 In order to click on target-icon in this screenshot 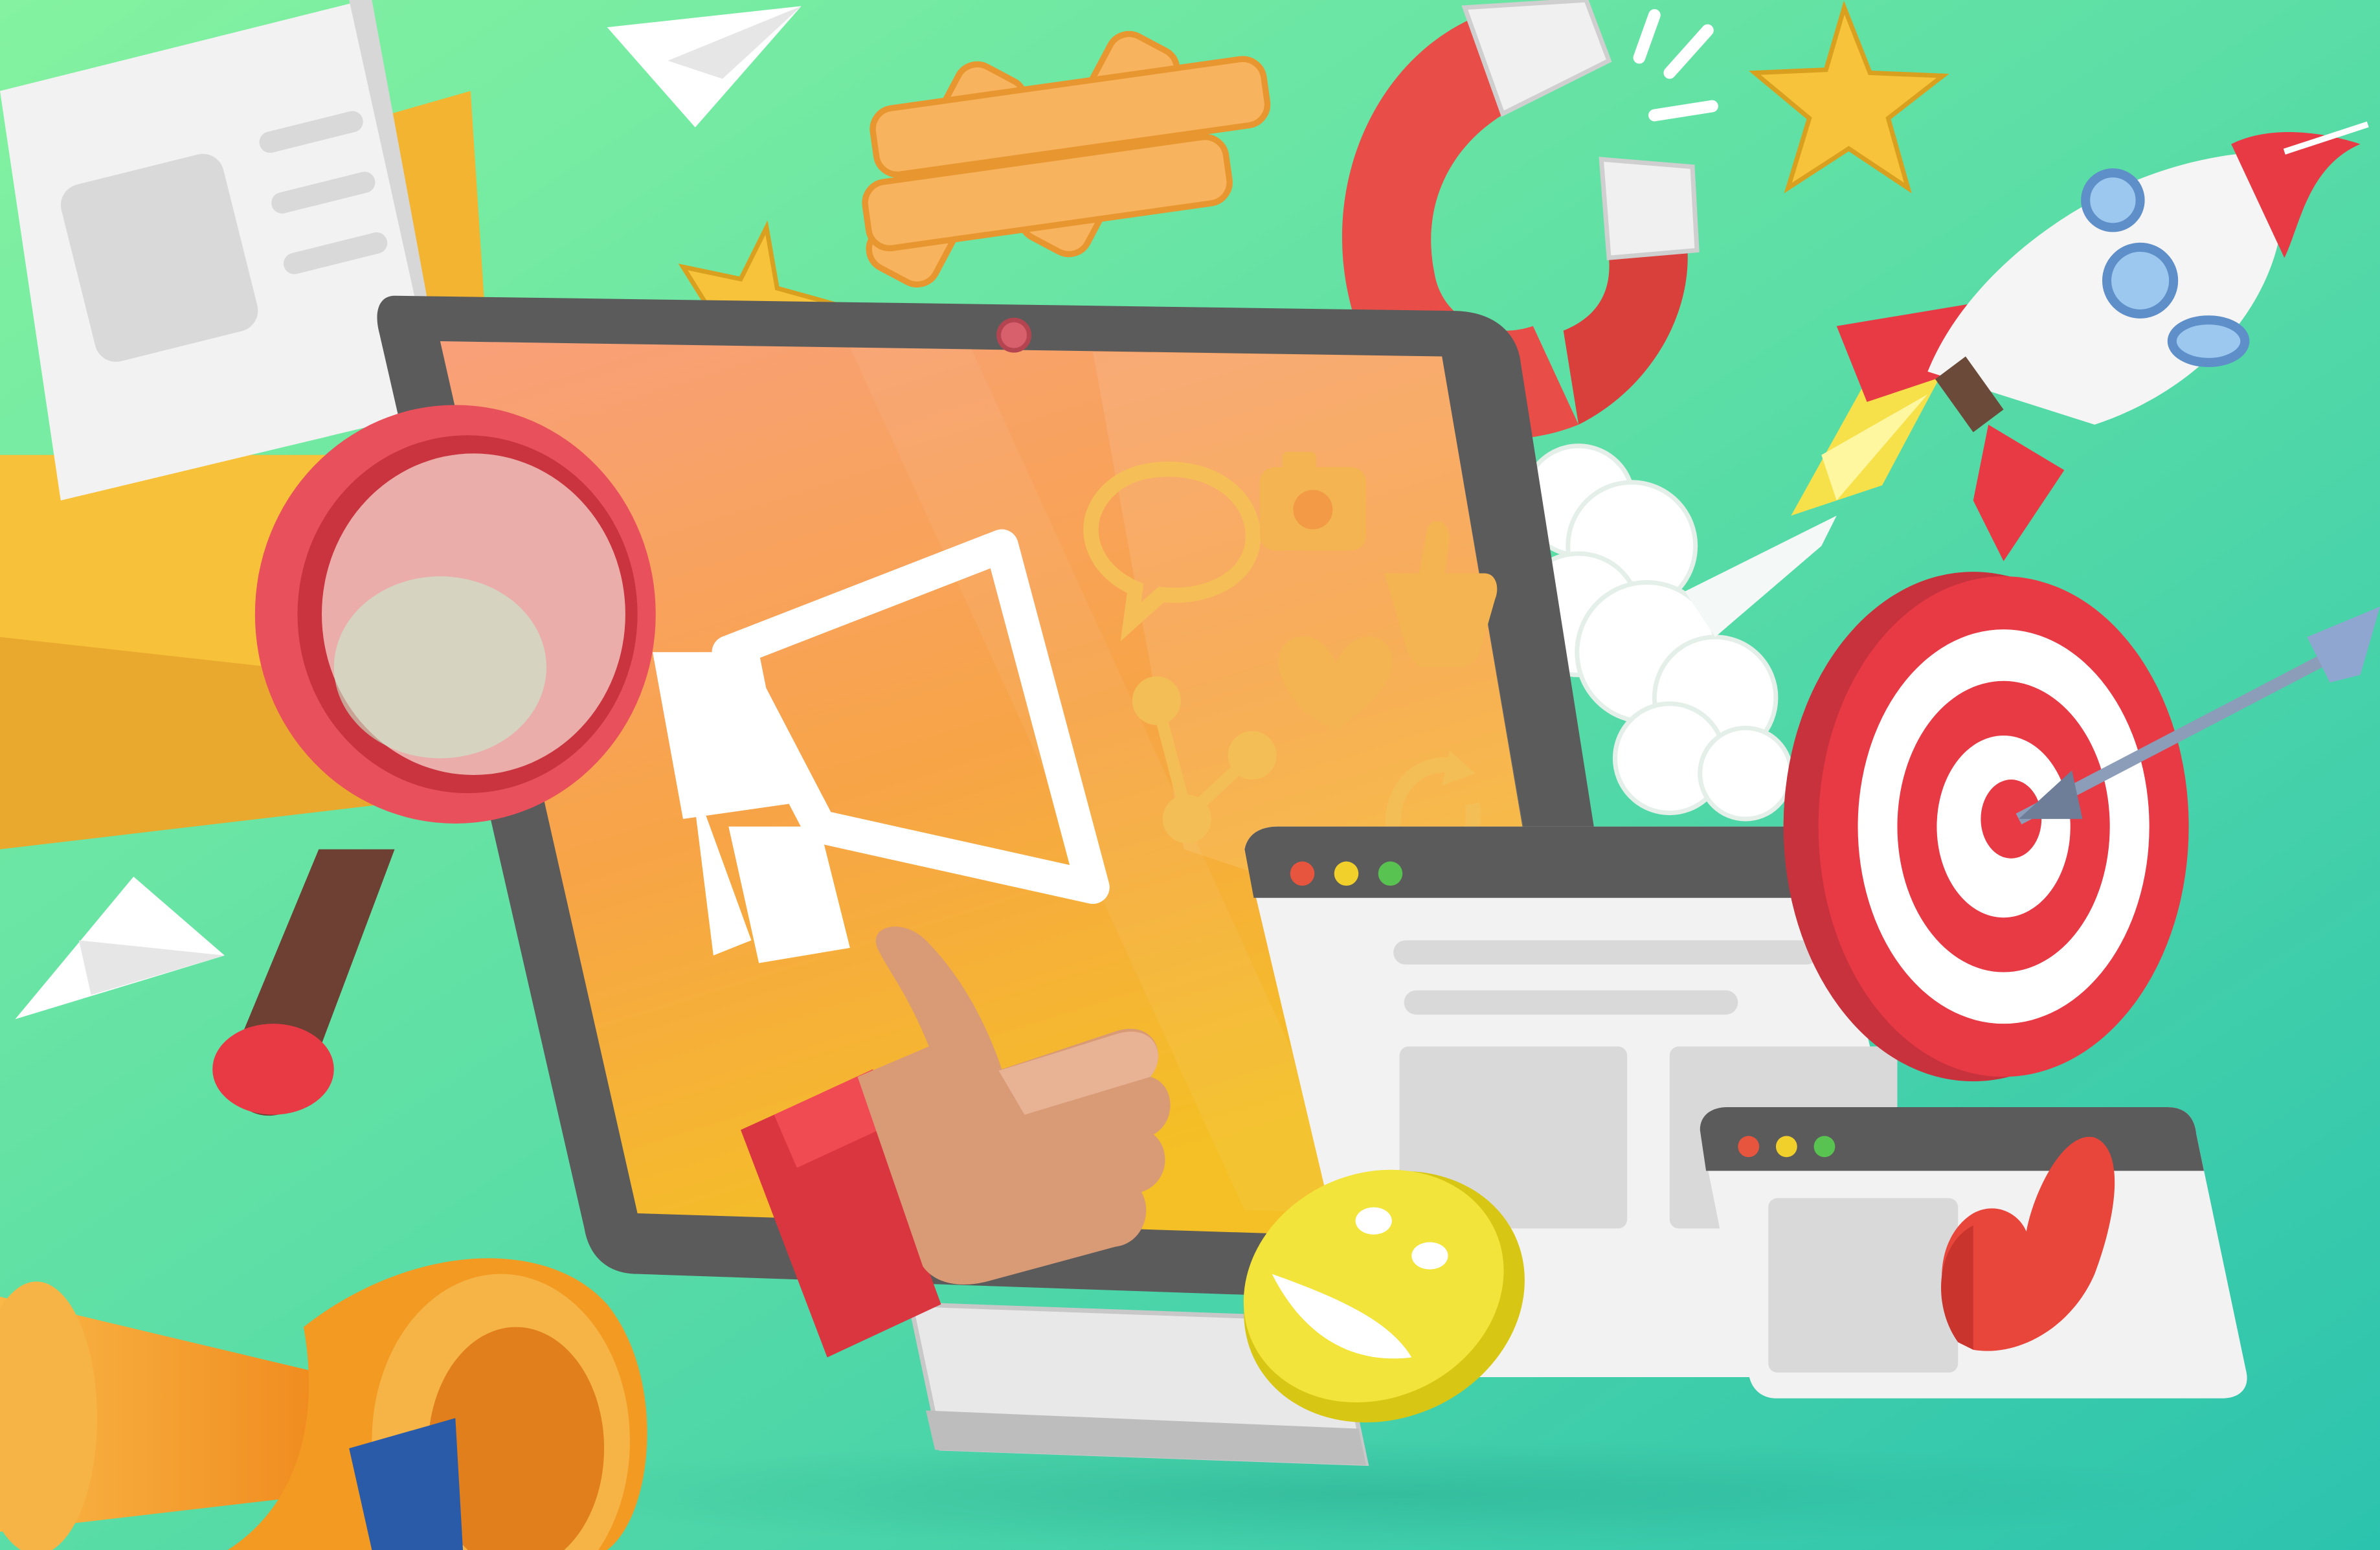, I will do `click(1986, 827)`.